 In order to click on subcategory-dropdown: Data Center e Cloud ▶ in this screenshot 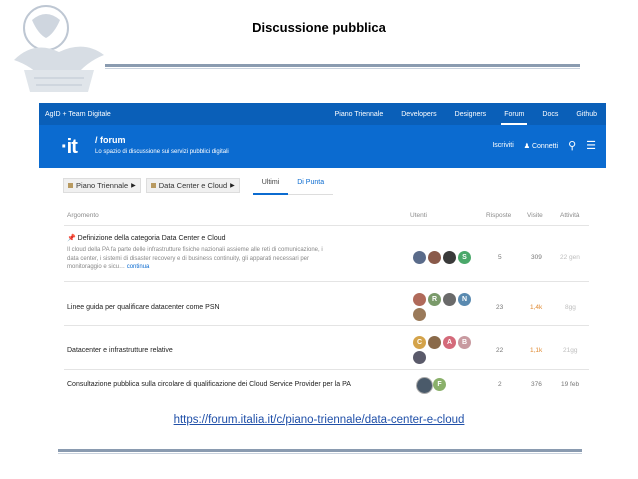, I will do `click(192, 185)`.